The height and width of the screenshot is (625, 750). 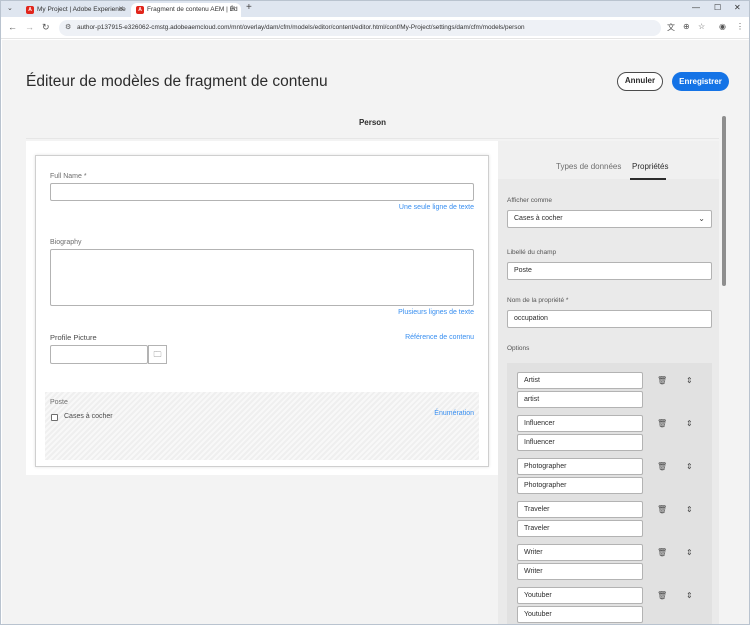 I want to click on tab-search-icon: ⌄, so click(x=10, y=8).